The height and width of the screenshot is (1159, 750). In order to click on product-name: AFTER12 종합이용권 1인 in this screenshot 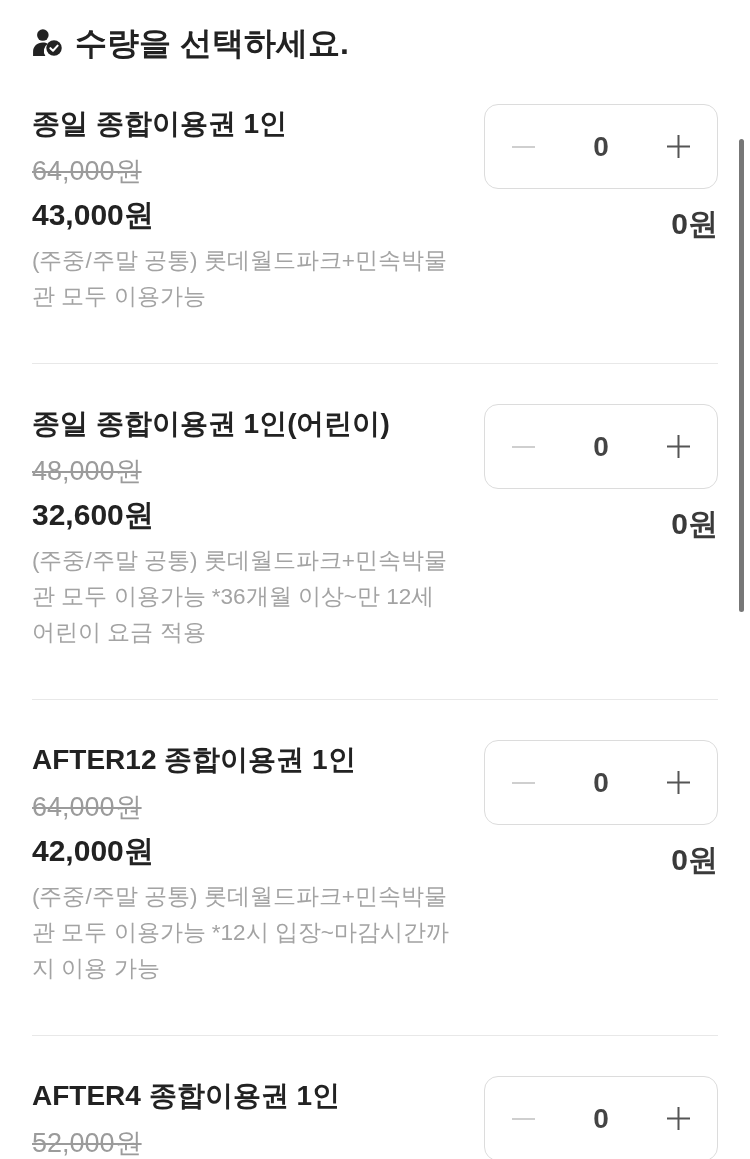, I will do `click(194, 760)`.